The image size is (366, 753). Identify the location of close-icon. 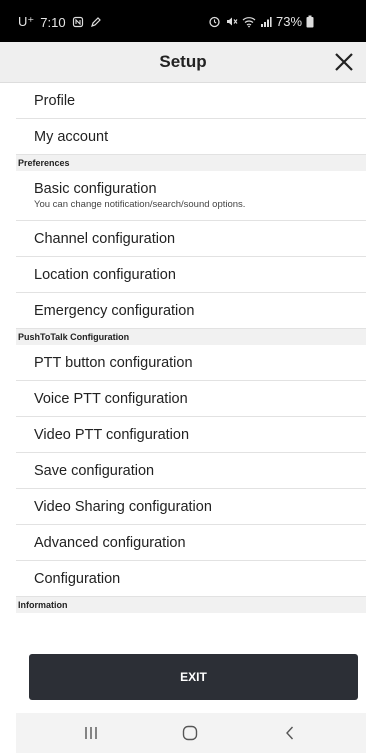
(344, 62).